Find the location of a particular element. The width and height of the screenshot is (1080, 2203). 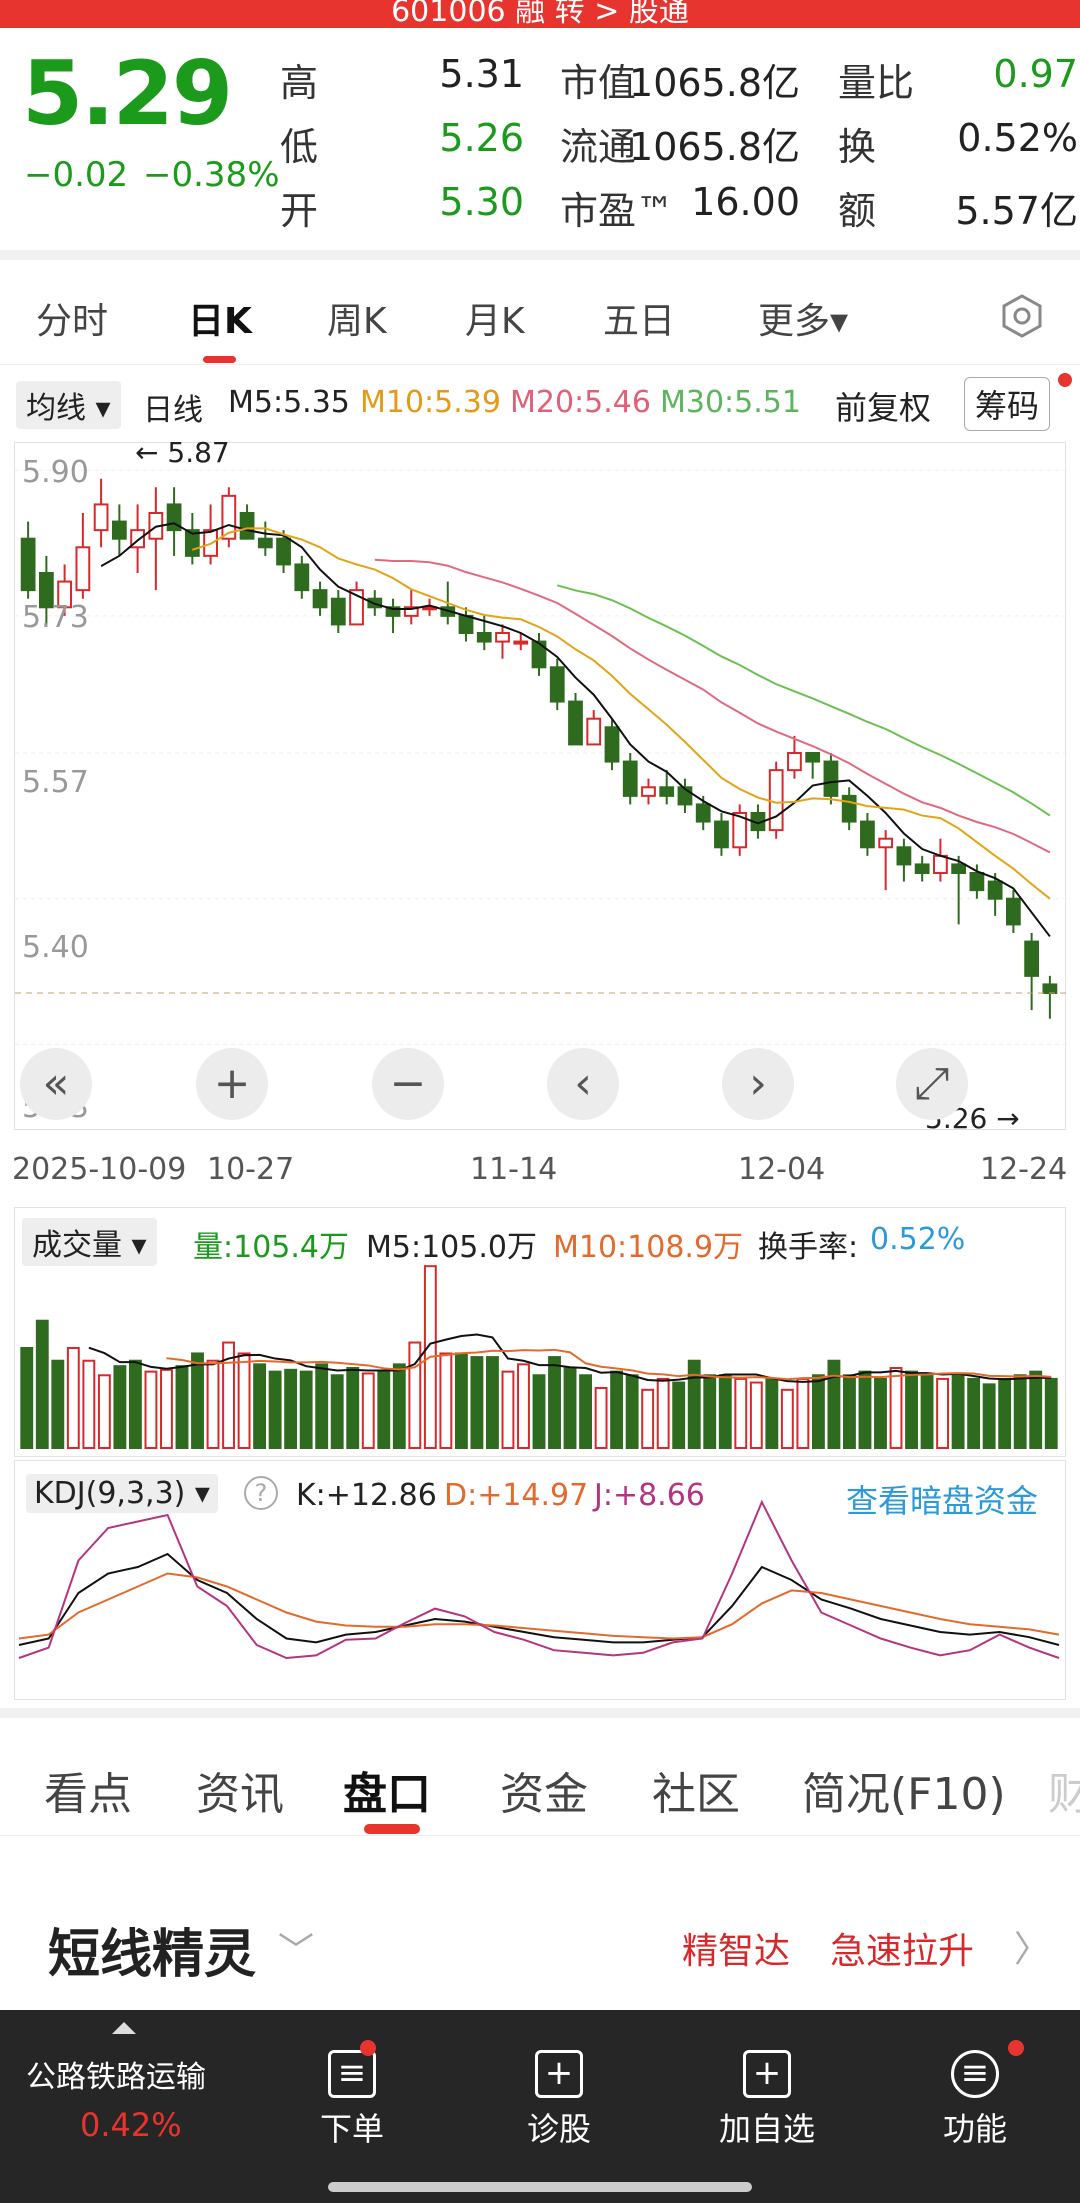

tab-intraday: 分时 is located at coordinates (72, 318).